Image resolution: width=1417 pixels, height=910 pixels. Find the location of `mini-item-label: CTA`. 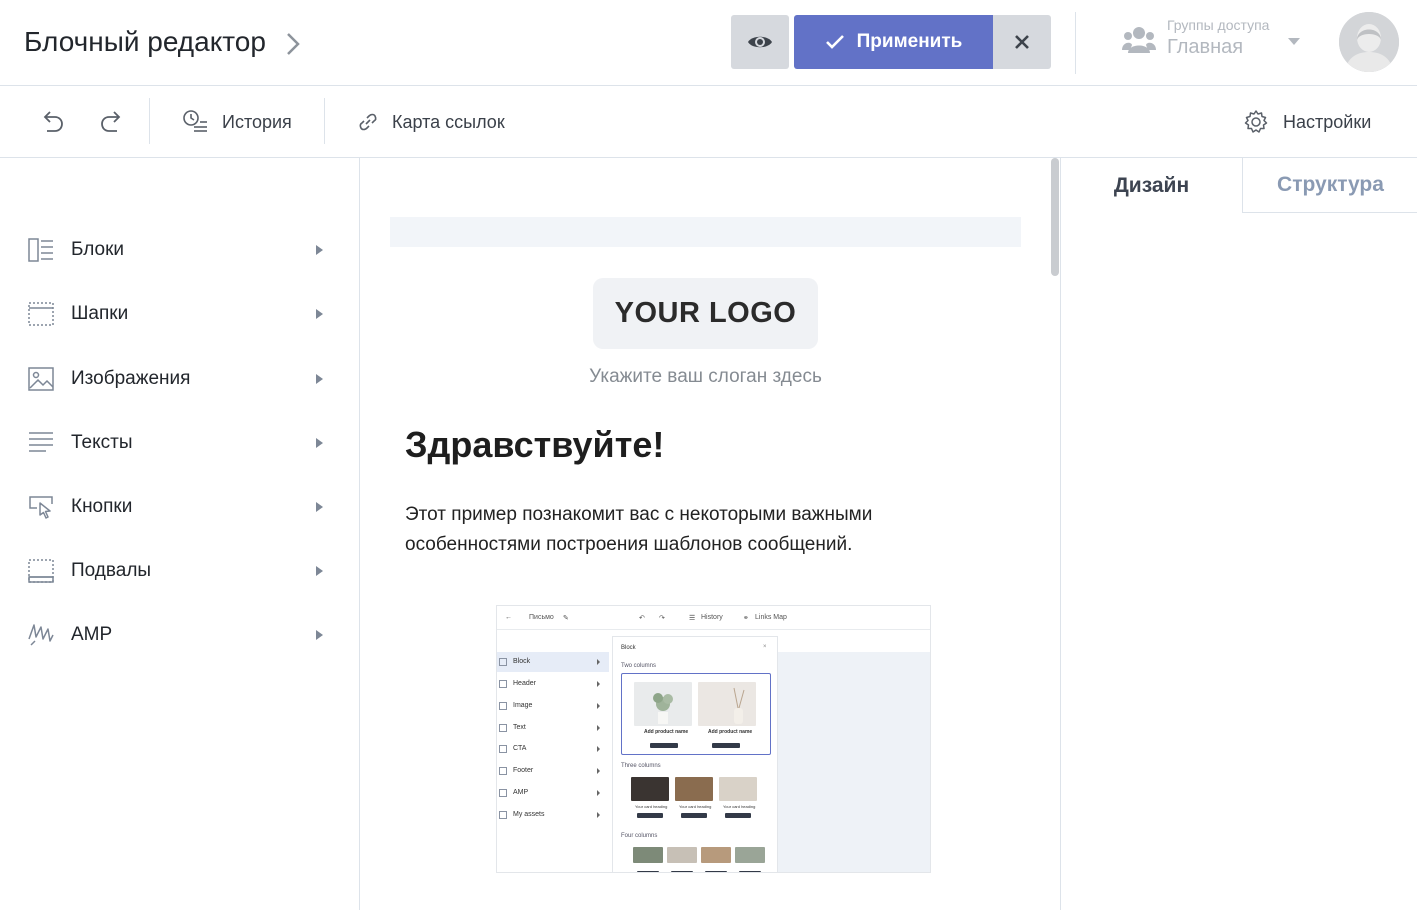

mini-item-label: CTA is located at coordinates (520, 748).